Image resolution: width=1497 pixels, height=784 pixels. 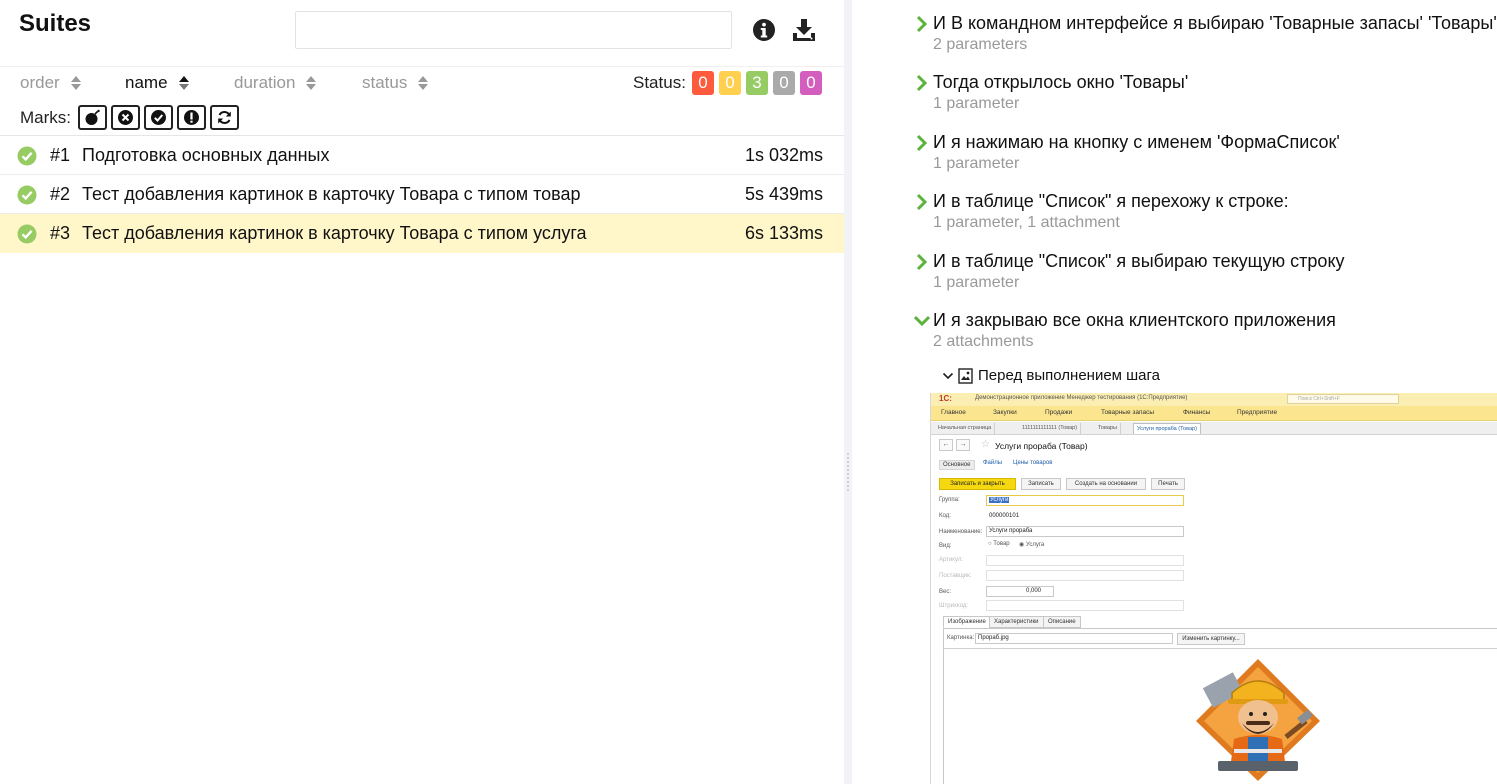 I want to click on test-row: #1 Подготовка основных данных 1s 032ms, so click(x=422, y=155).